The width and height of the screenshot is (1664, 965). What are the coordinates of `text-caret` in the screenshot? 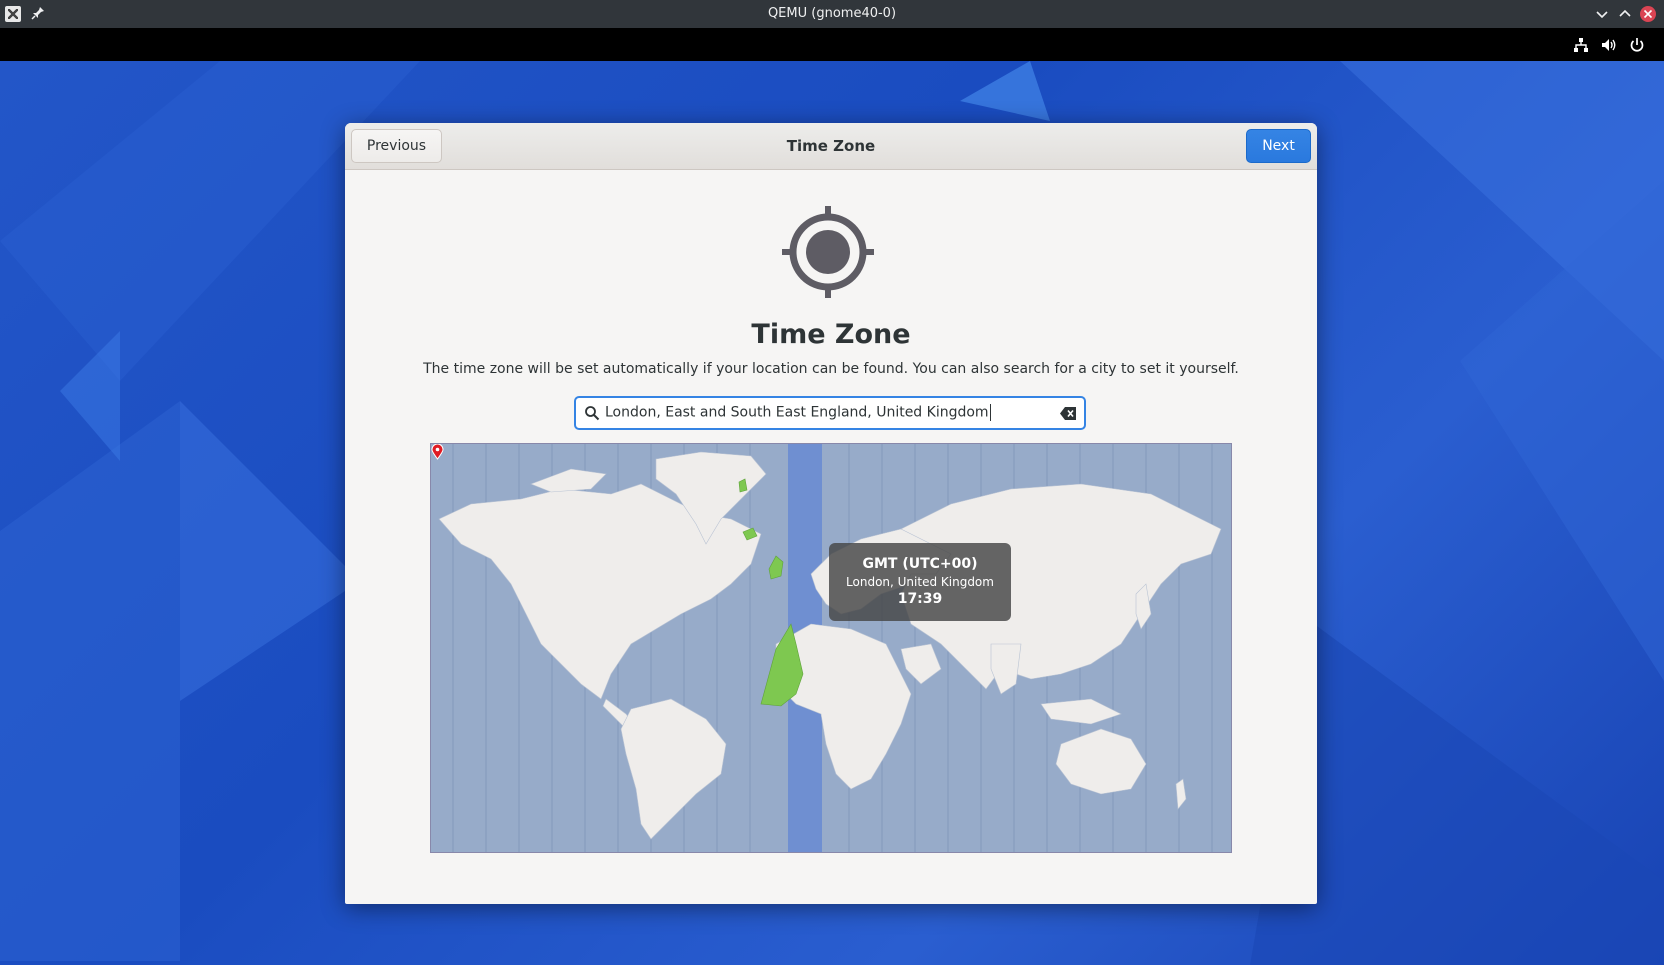 It's located at (990, 412).